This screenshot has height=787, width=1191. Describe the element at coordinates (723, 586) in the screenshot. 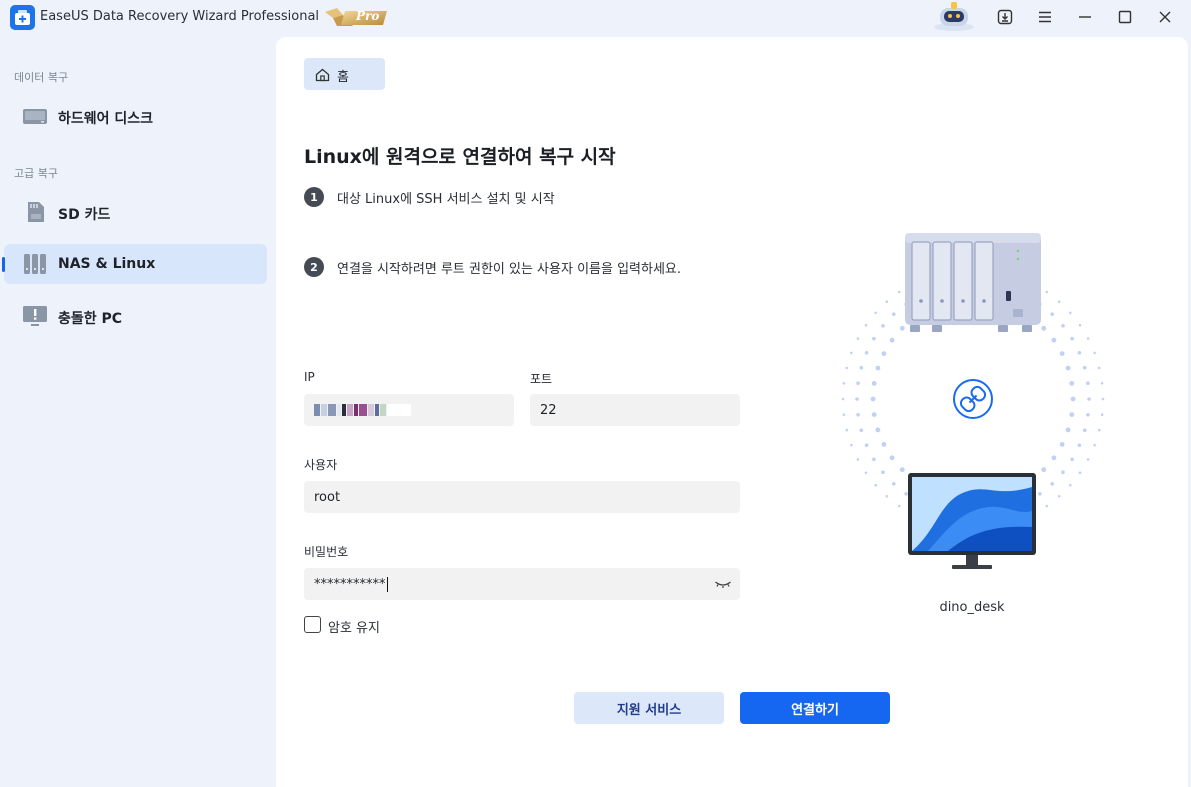

I see `eye-closed-icon` at that location.